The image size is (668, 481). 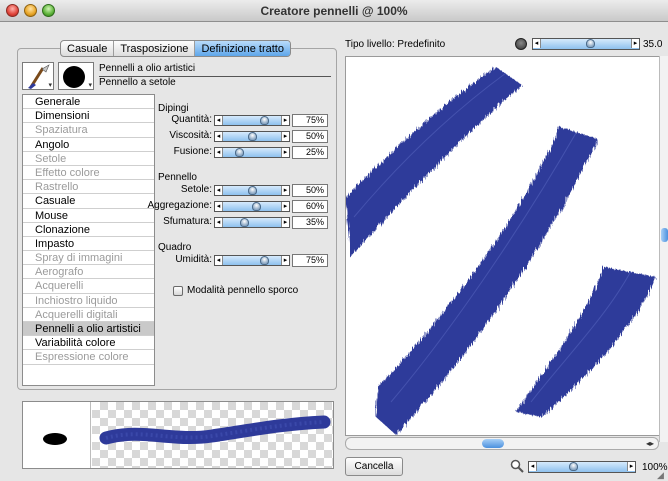 What do you see at coordinates (310, 222) in the screenshot?
I see `sfumatura-value: 35%` at bounding box center [310, 222].